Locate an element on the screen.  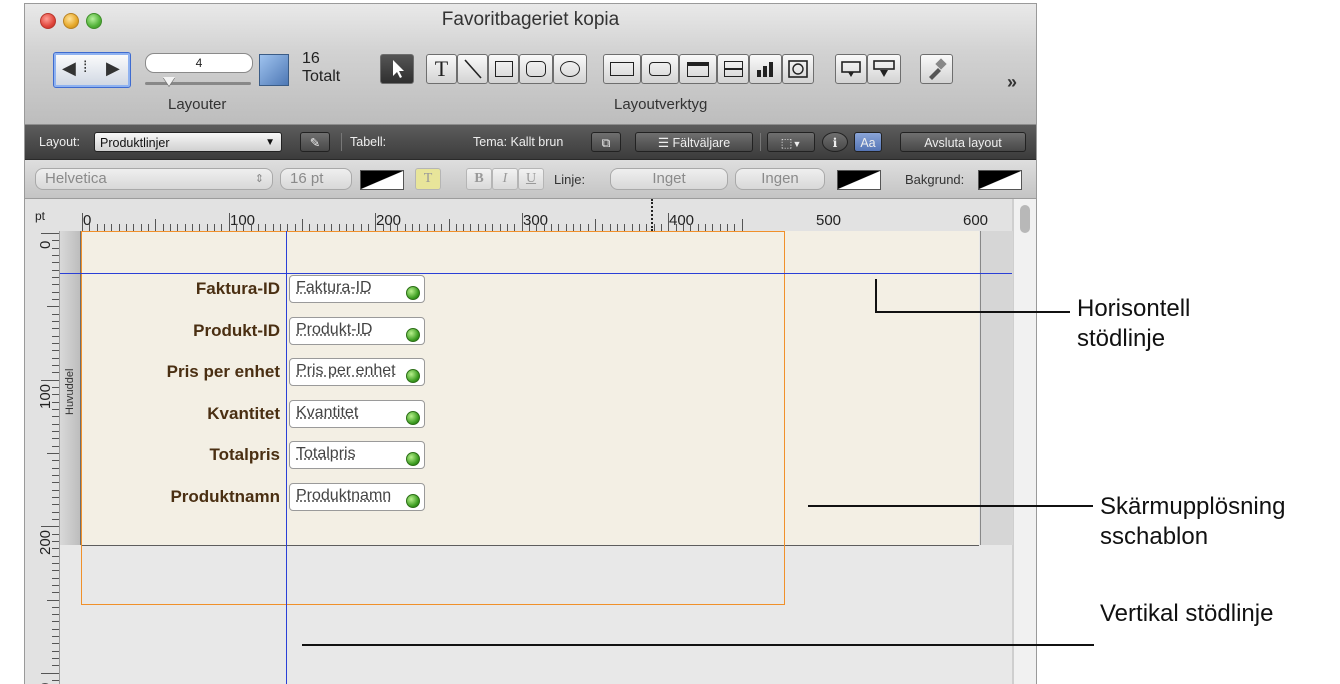
inspector-button: ℹ is located at coordinates (835, 142).